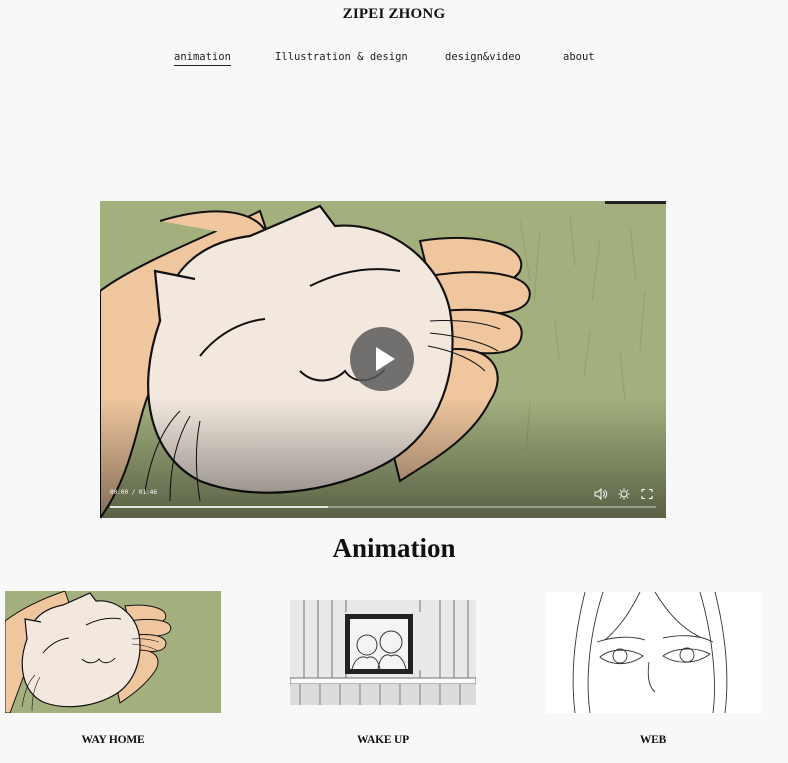 Image resolution: width=788 pixels, height=763 pixels. Describe the element at coordinates (394, 548) in the screenshot. I see `section-title: Animation` at that location.